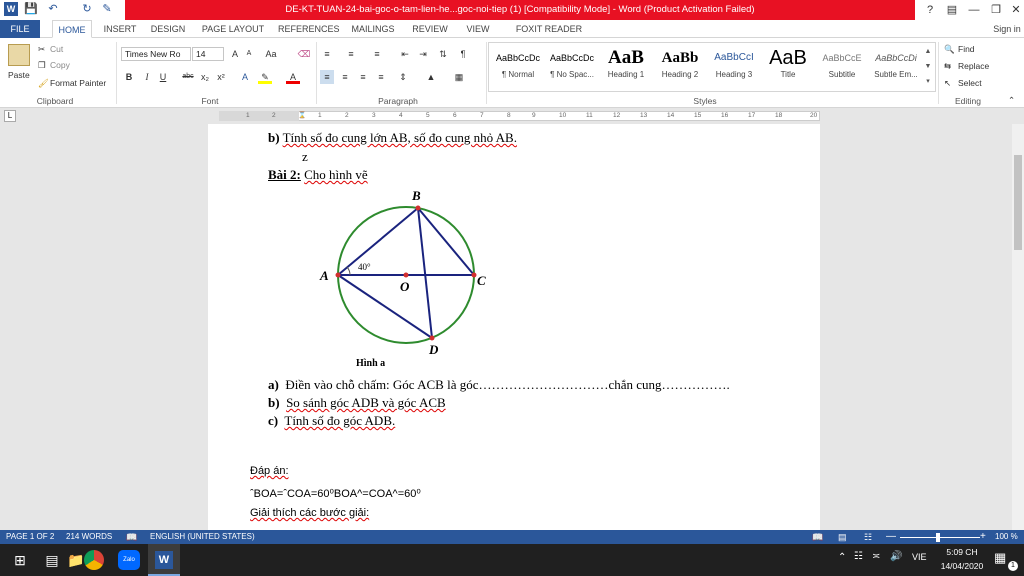 The width and height of the screenshot is (1024, 576). I want to click on style-heading-3: AaBbCcI Heading 3, so click(734, 68).